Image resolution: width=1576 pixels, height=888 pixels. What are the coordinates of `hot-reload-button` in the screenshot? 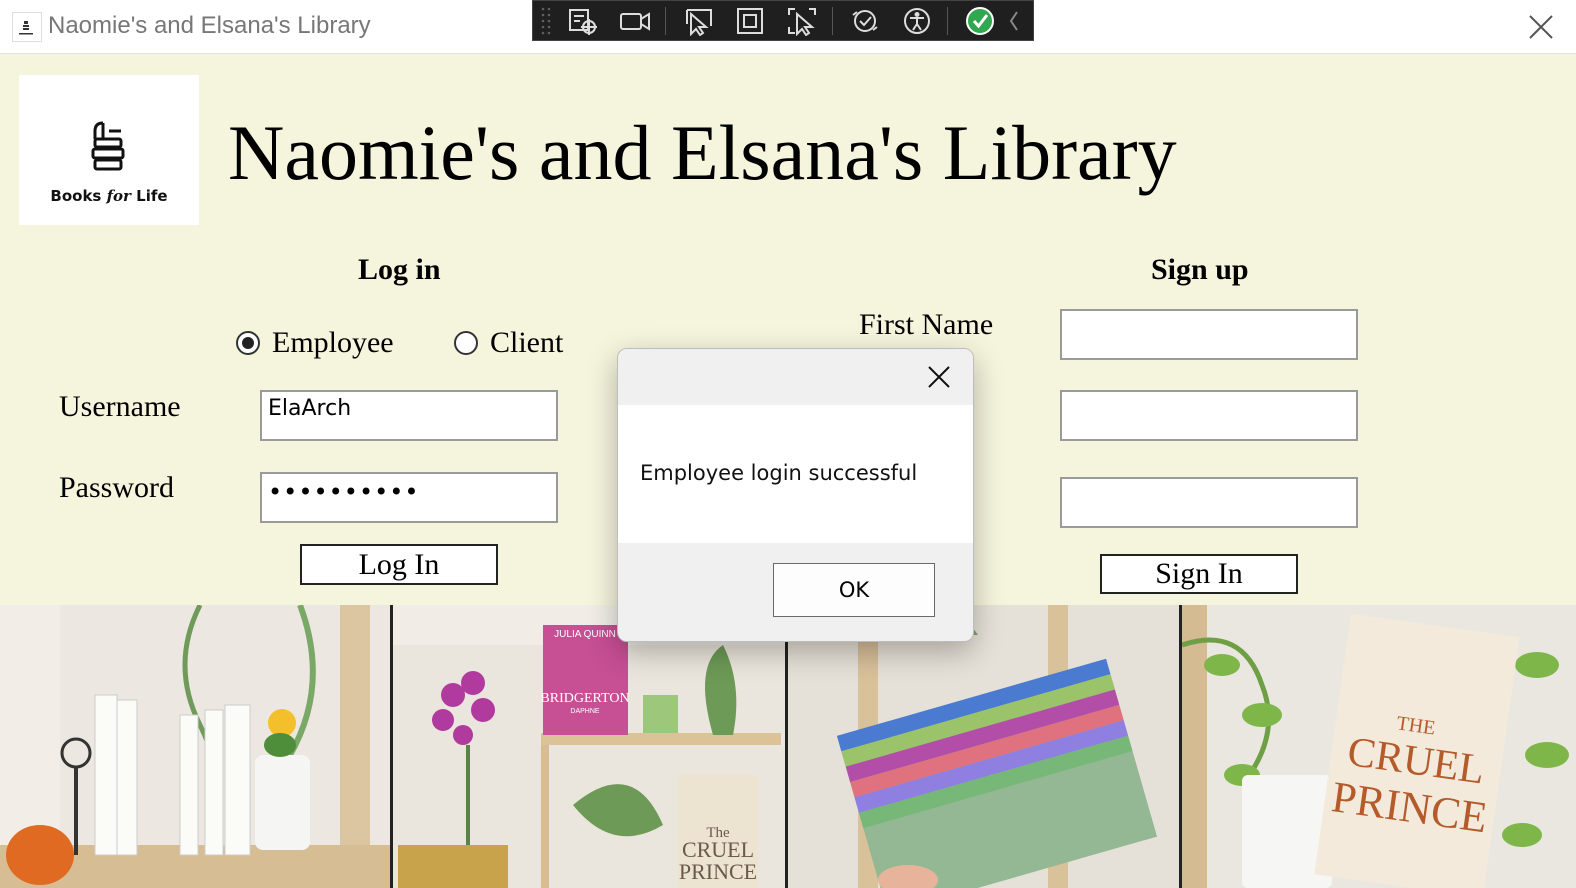 It's located at (865, 21).